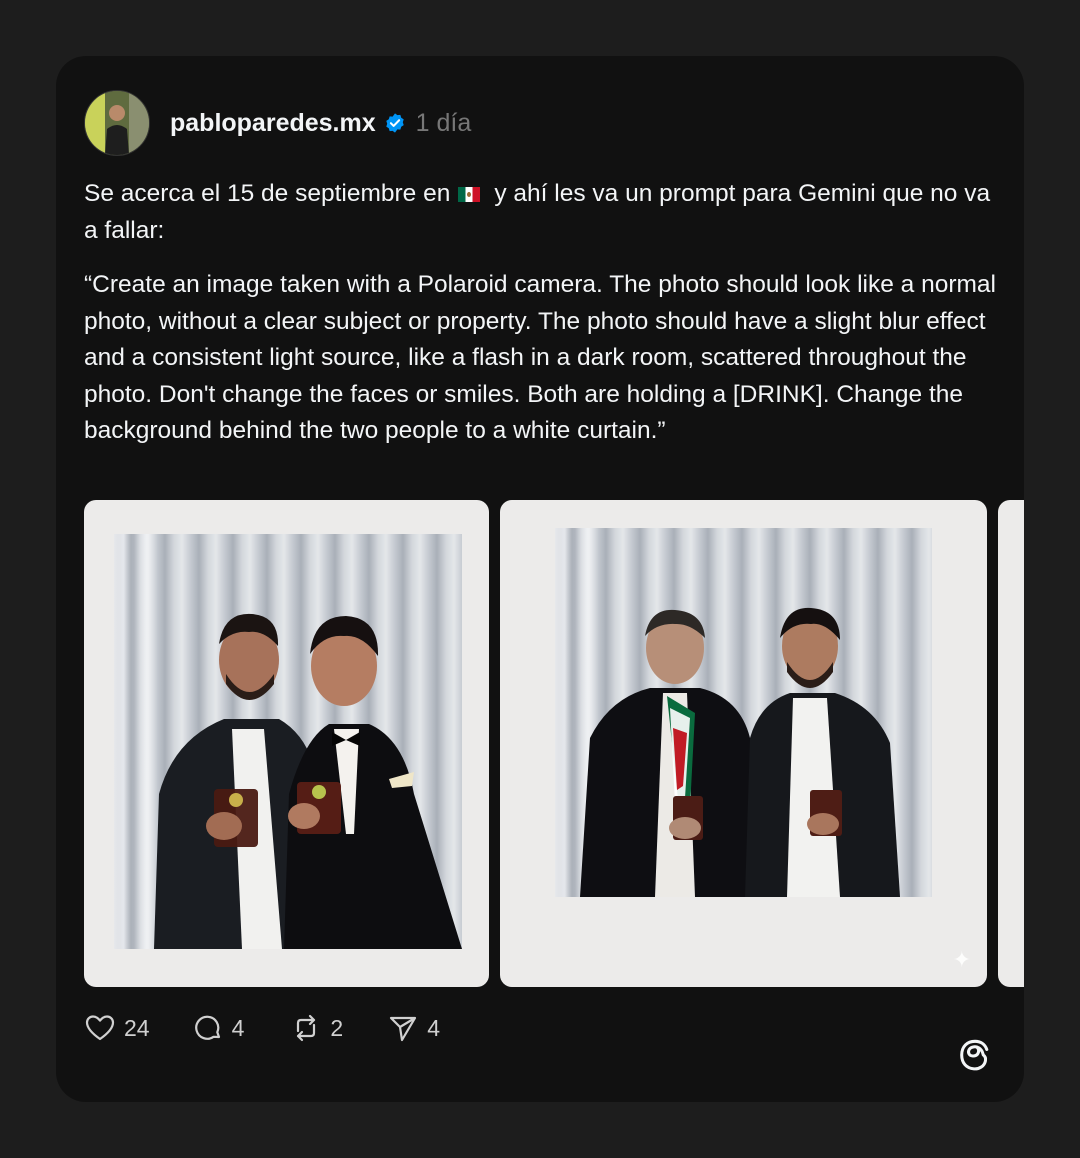 This screenshot has height=1158, width=1080. Describe the element at coordinates (267, 193) in the screenshot. I see `intro-text-start: Se acerca el 15 de septiembre en` at that location.